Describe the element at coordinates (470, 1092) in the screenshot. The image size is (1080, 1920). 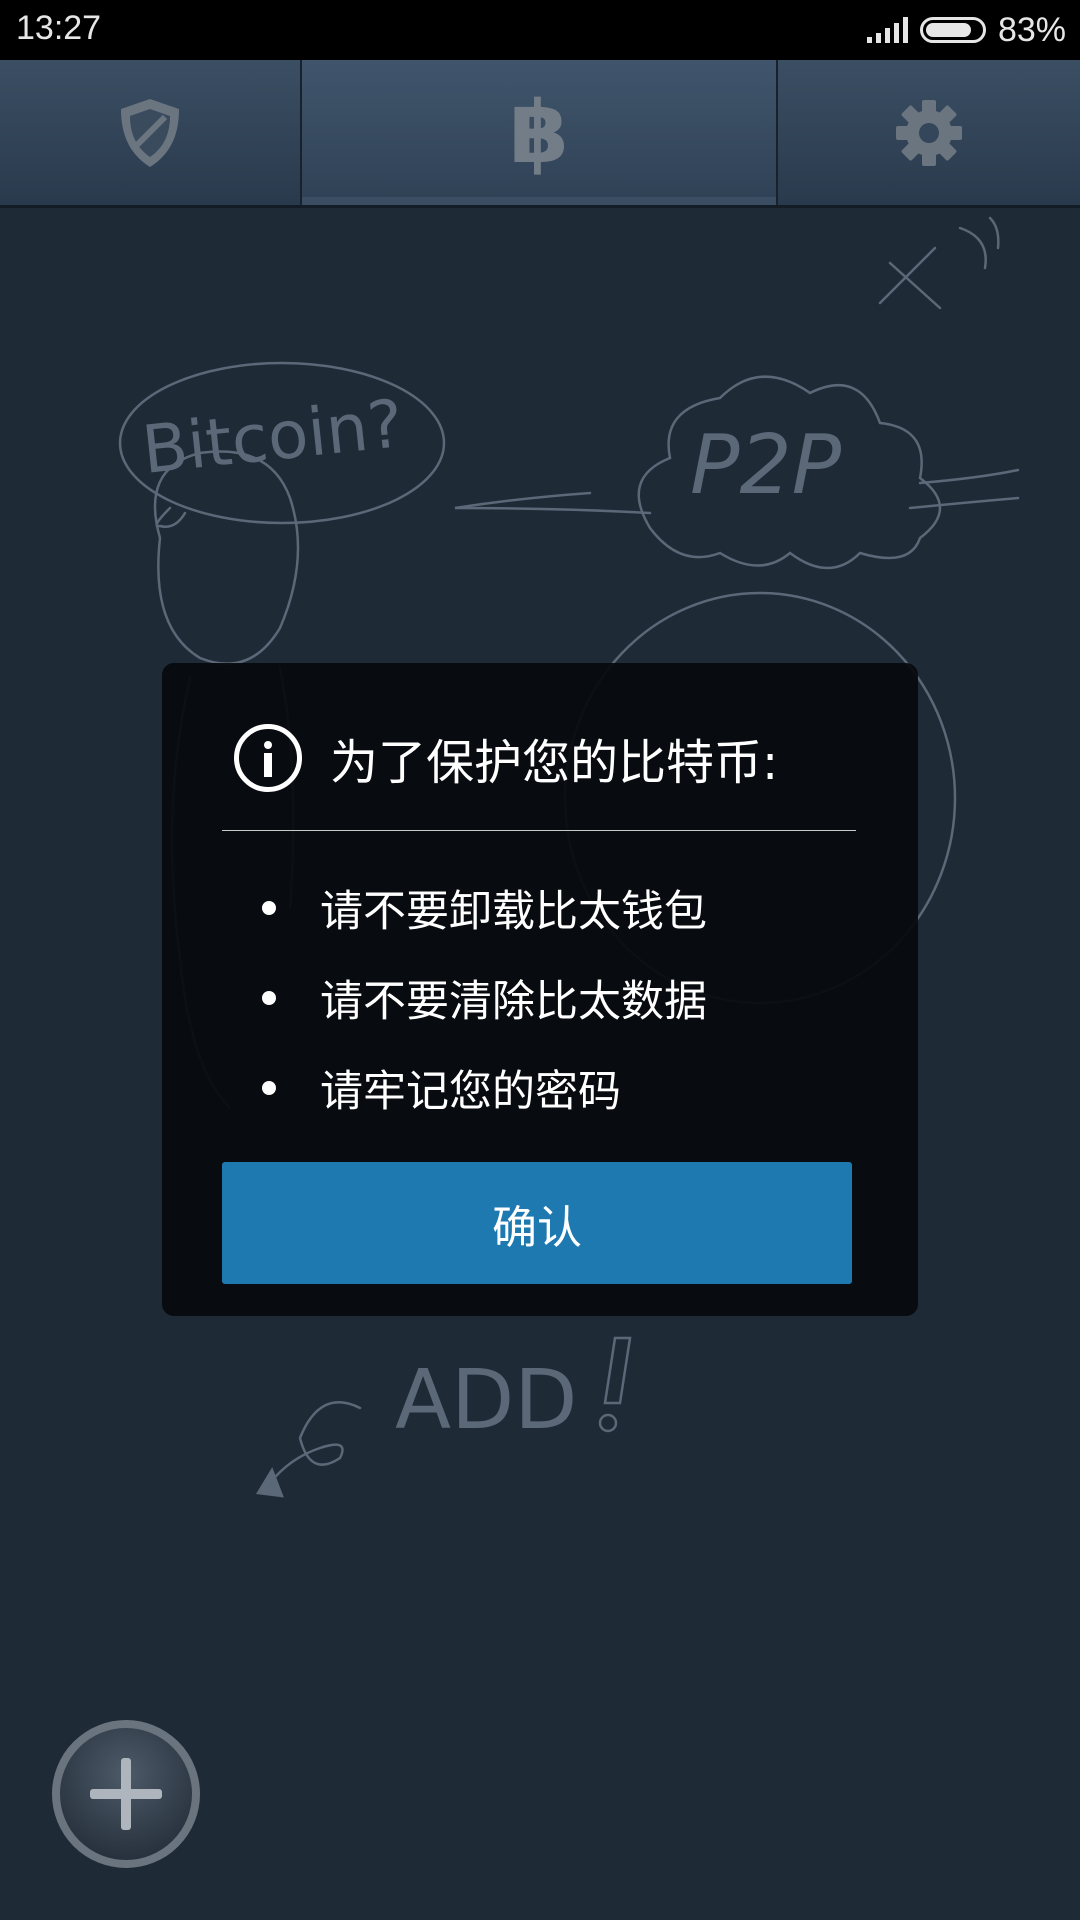
I see `list-item-text: 请牢记您的密码` at that location.